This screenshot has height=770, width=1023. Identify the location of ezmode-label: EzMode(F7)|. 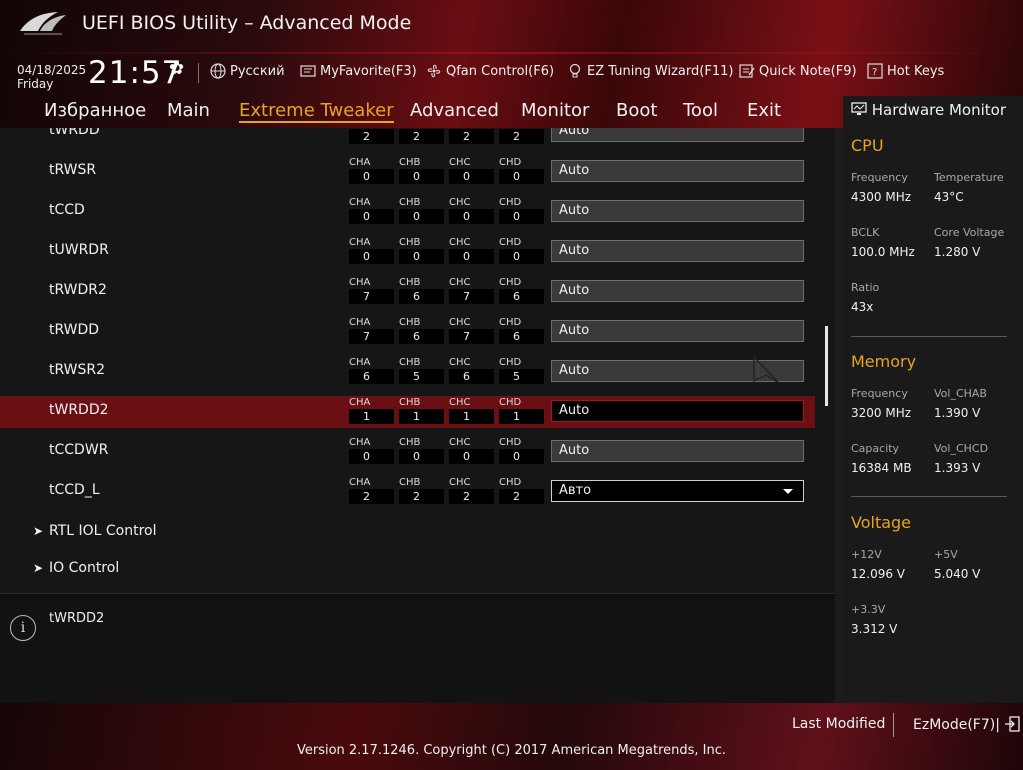
(956, 725).